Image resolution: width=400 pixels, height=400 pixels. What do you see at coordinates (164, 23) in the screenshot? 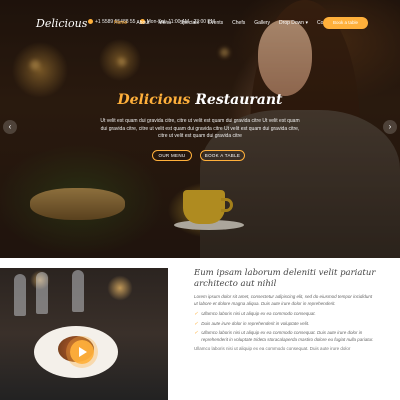
I see `nav-item-menu: Menu` at bounding box center [164, 23].